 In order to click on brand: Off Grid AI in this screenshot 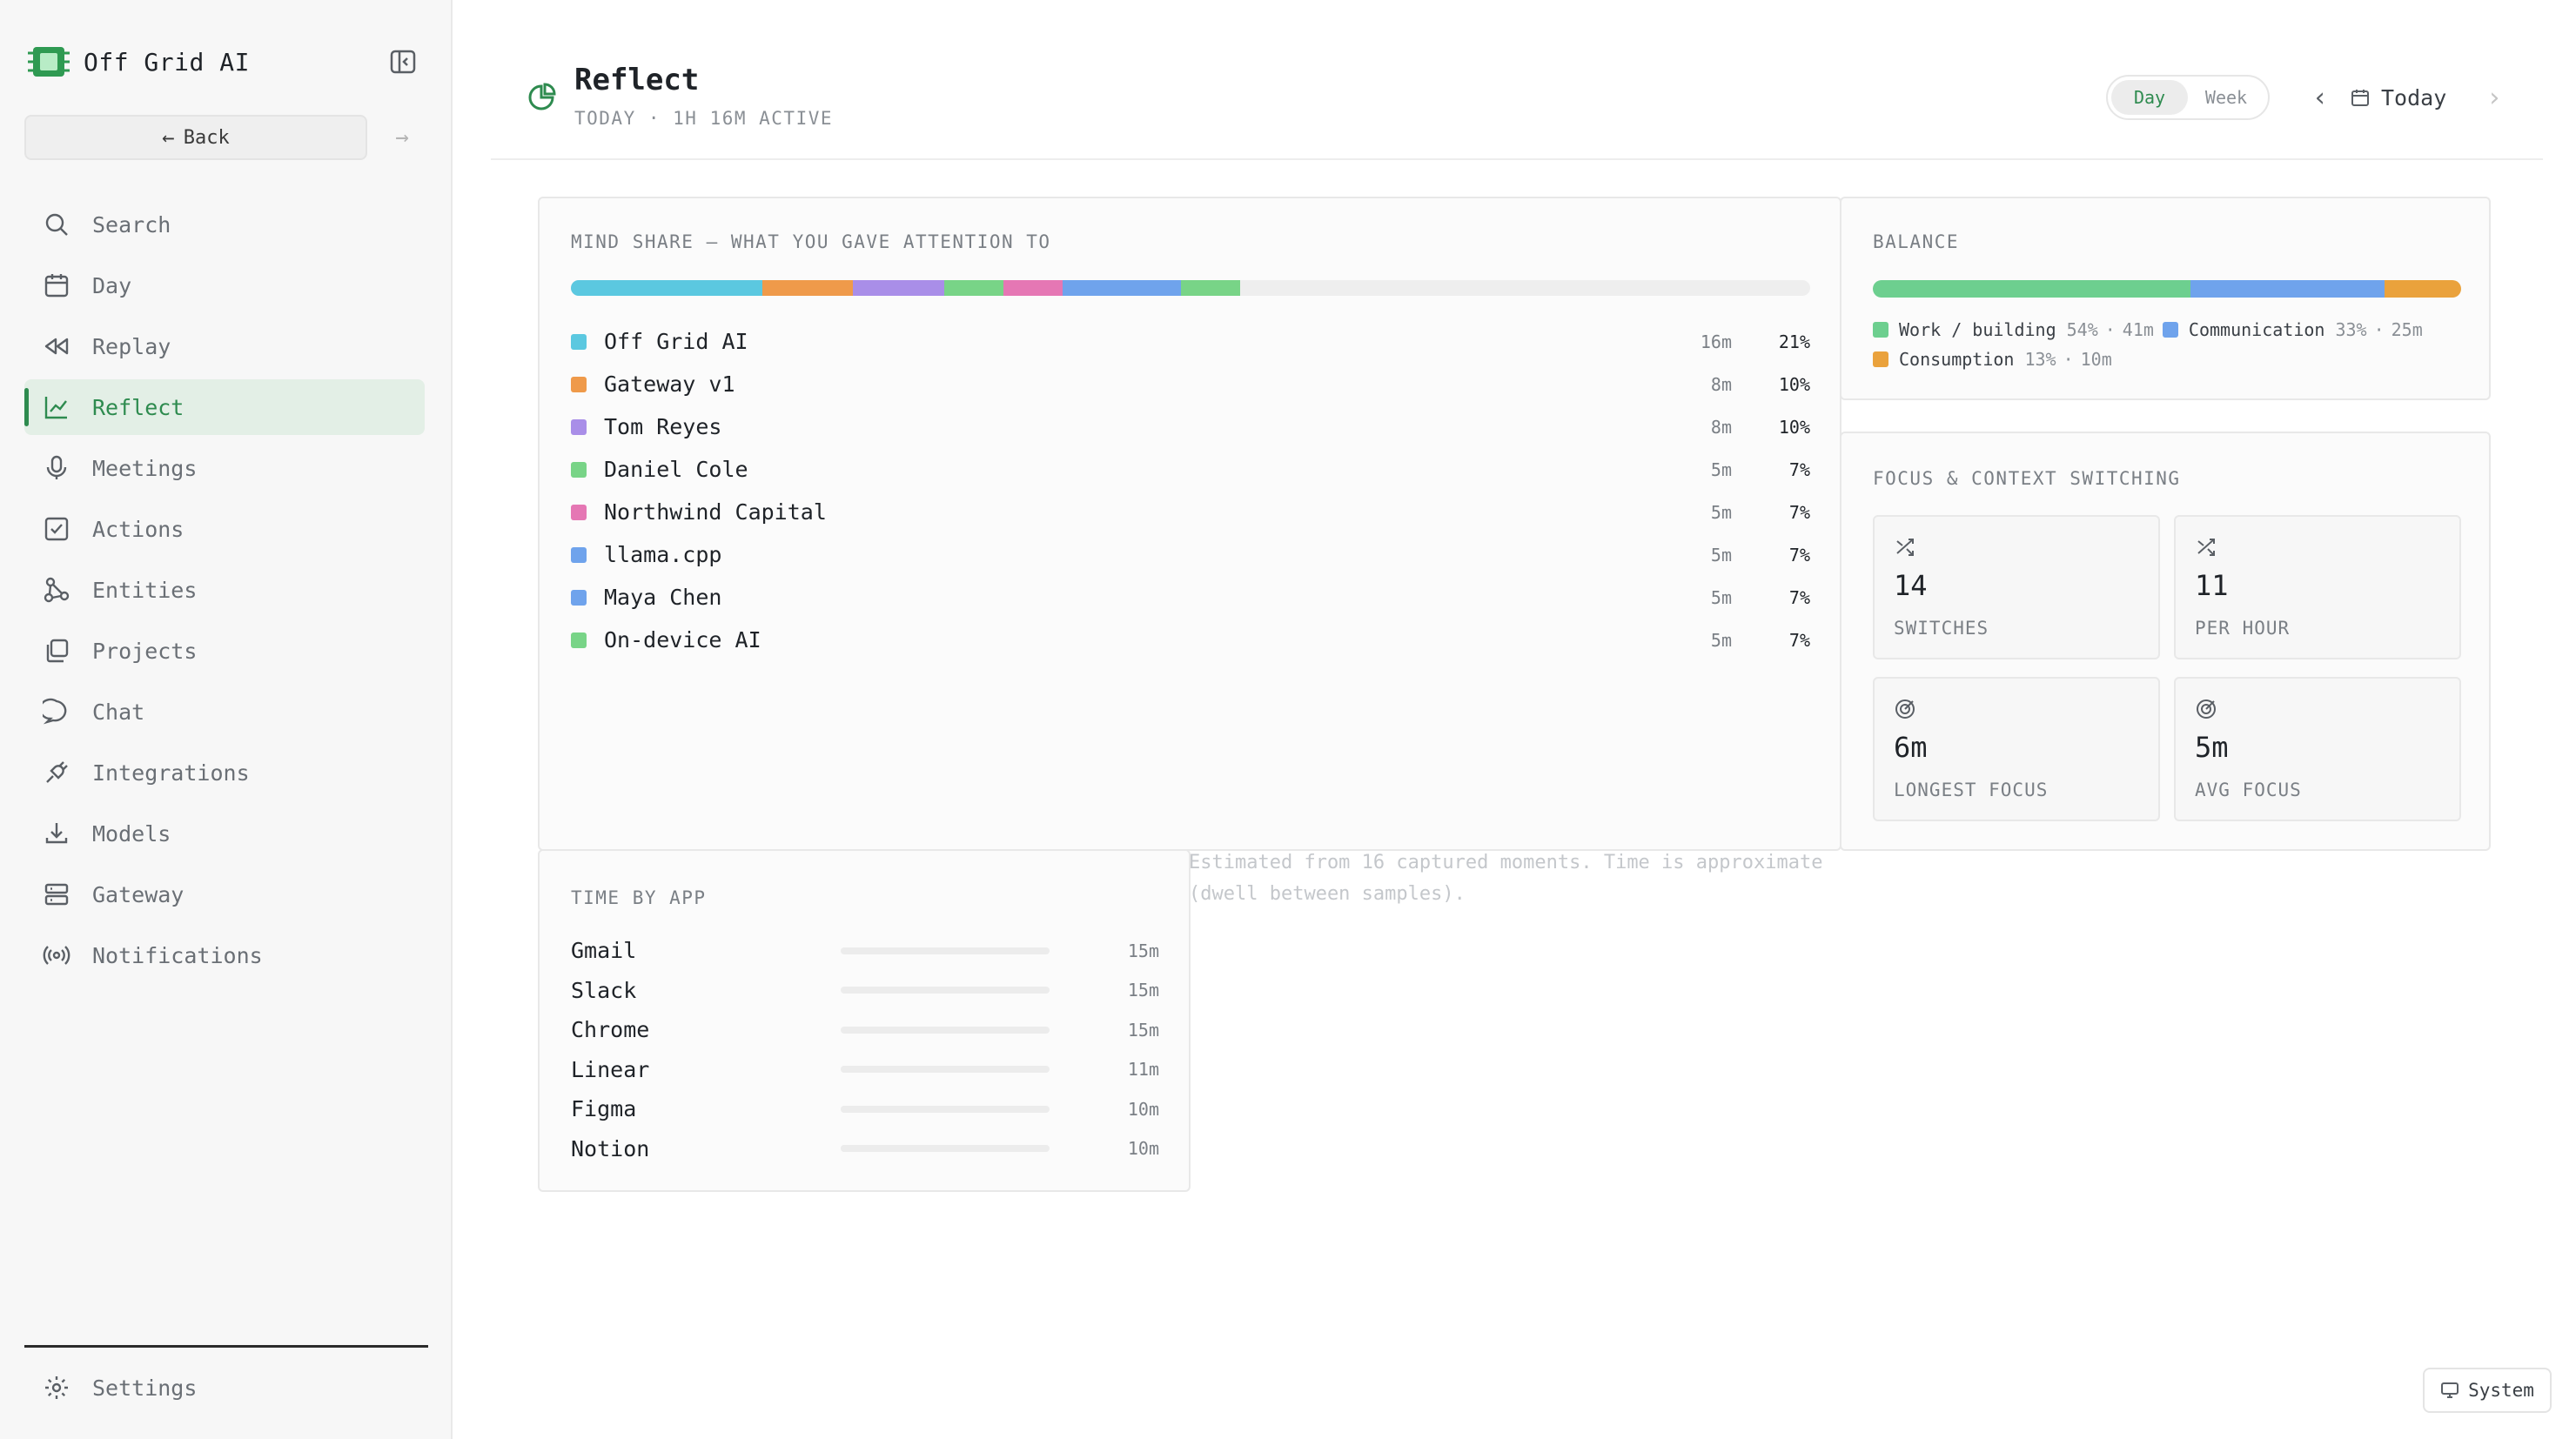, I will do `click(138, 62)`.